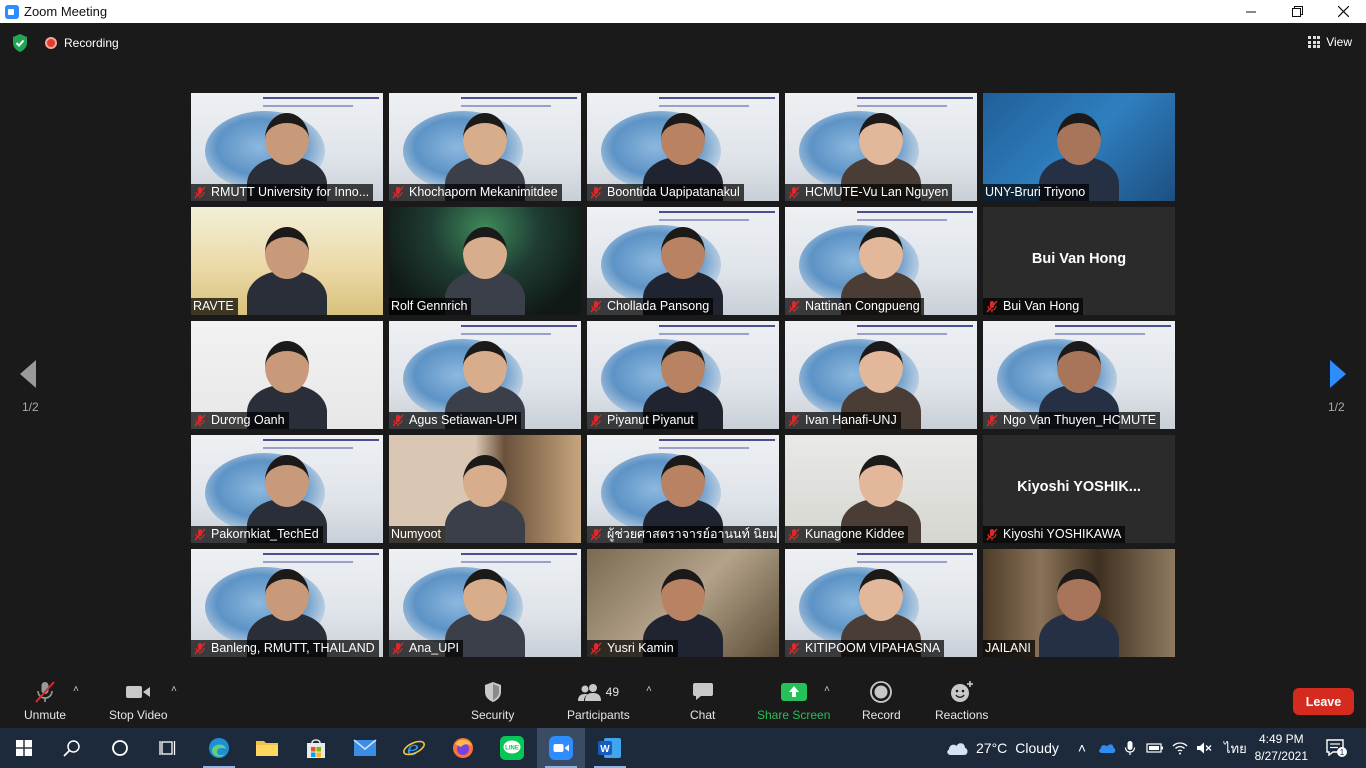 Image resolution: width=1366 pixels, height=768 pixels. Describe the element at coordinates (881, 147) in the screenshot. I see `participant-video-tile: HCMUTE-Vu Lan Nguyen` at that location.